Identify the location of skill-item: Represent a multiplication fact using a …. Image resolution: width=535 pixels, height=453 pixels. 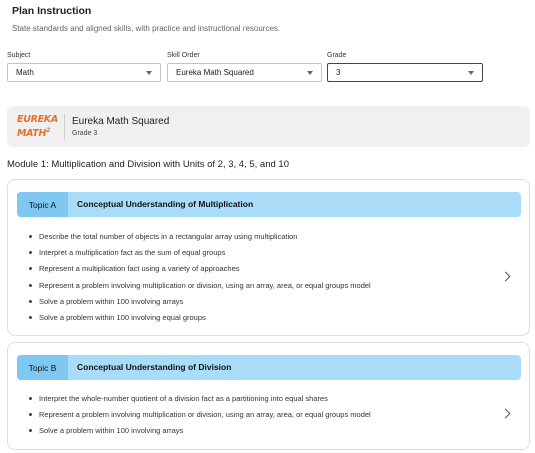
(199, 271).